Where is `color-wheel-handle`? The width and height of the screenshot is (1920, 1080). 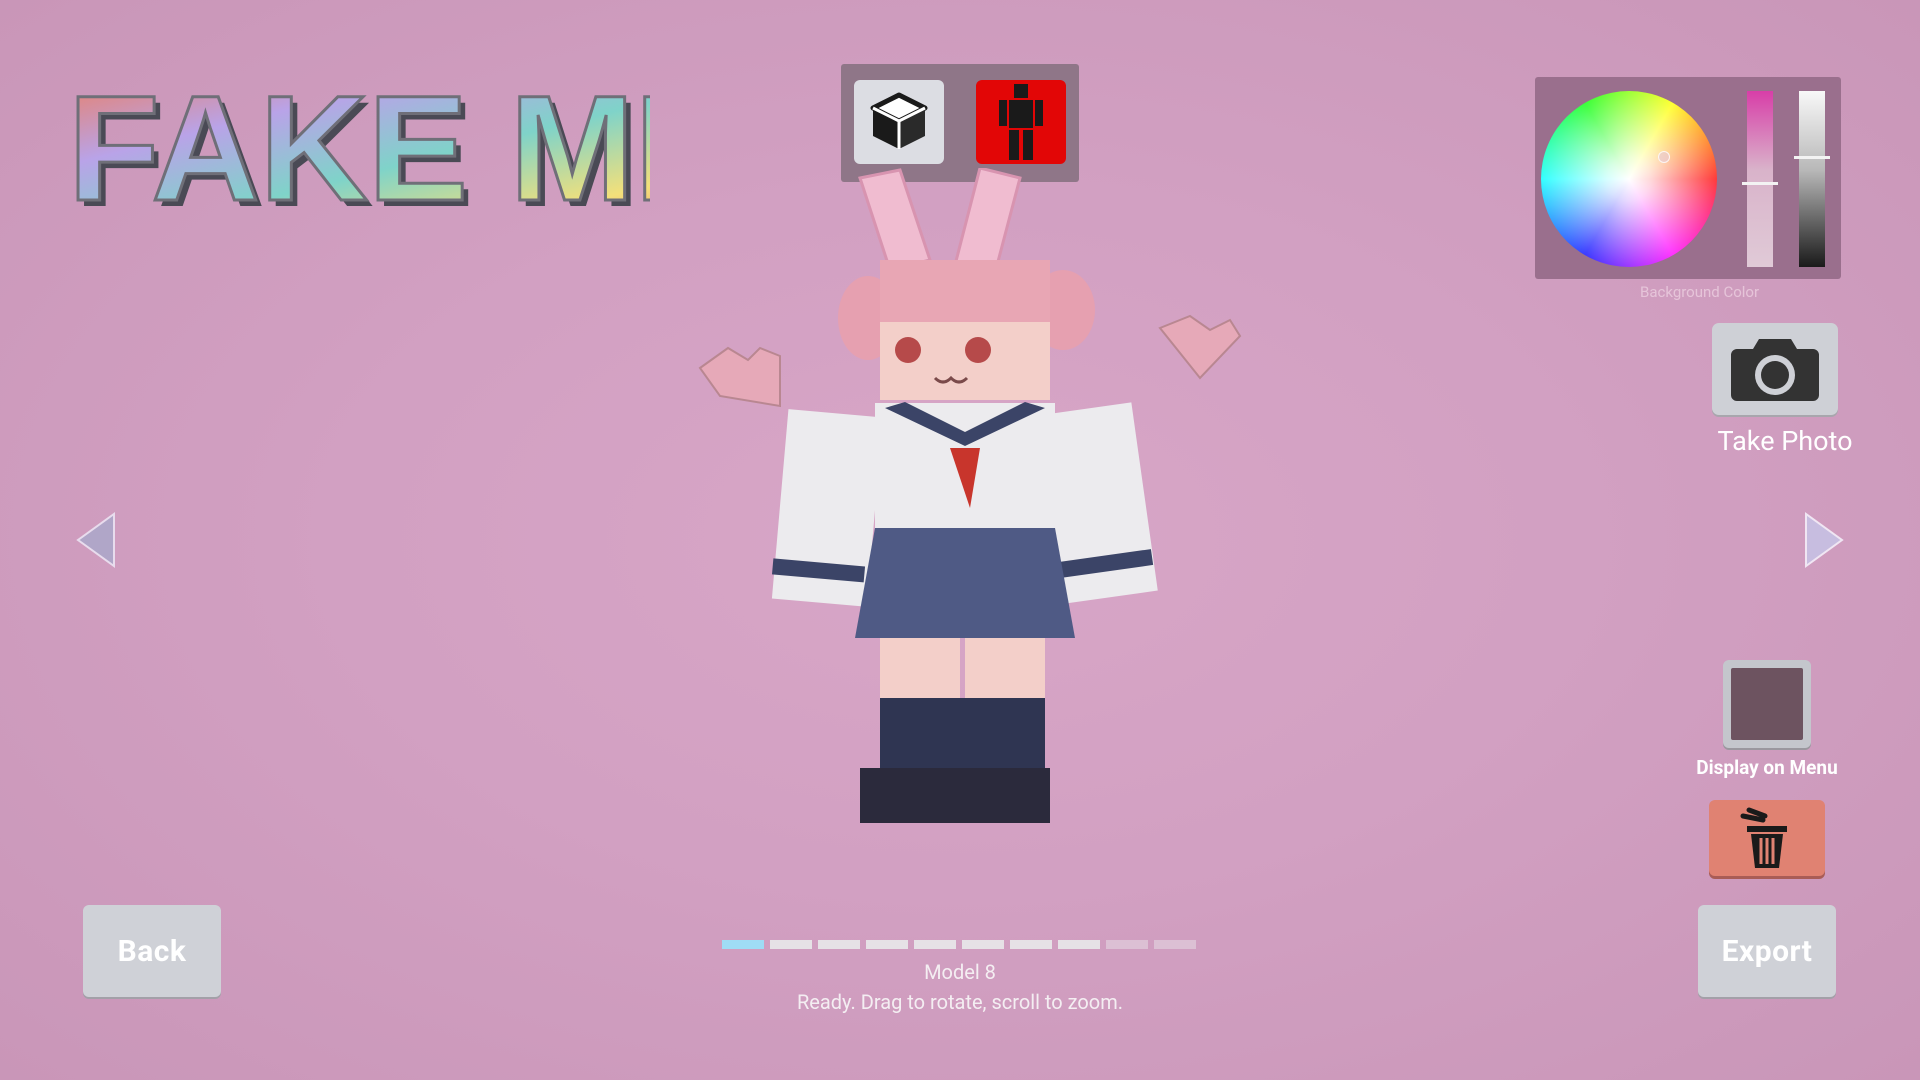 color-wheel-handle is located at coordinates (1664, 157).